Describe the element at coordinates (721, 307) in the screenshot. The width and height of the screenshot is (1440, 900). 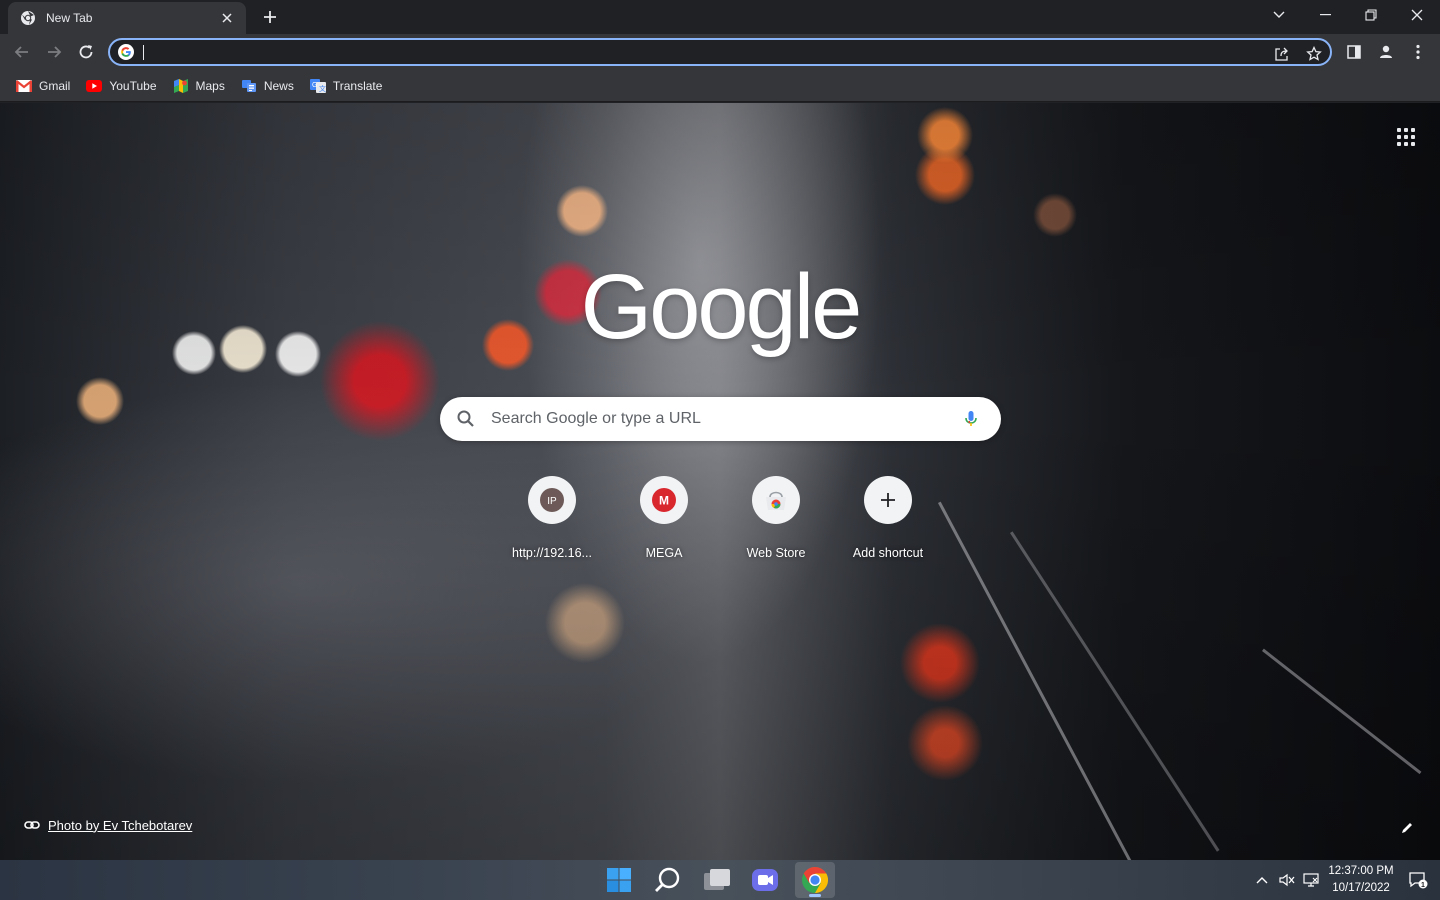
I see `google-logo: Google` at that location.